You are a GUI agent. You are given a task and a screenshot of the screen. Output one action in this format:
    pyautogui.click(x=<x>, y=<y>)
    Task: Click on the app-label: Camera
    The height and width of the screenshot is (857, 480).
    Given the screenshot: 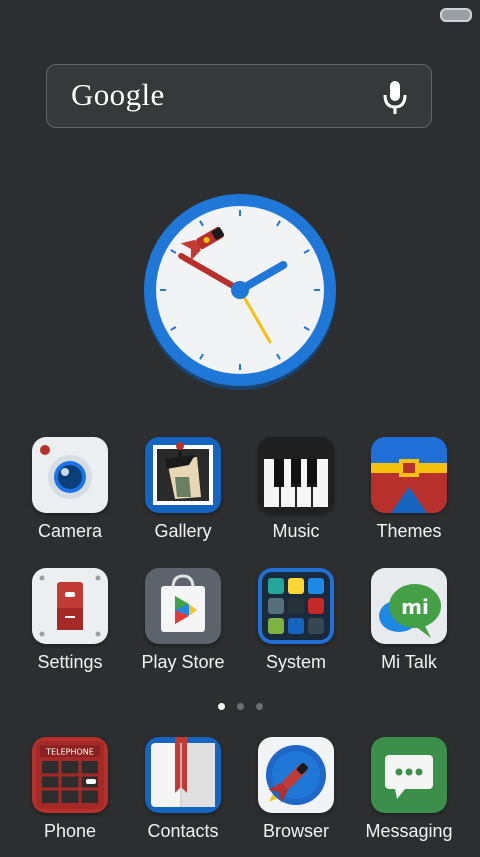 What is the action you would take?
    pyautogui.click(x=70, y=531)
    